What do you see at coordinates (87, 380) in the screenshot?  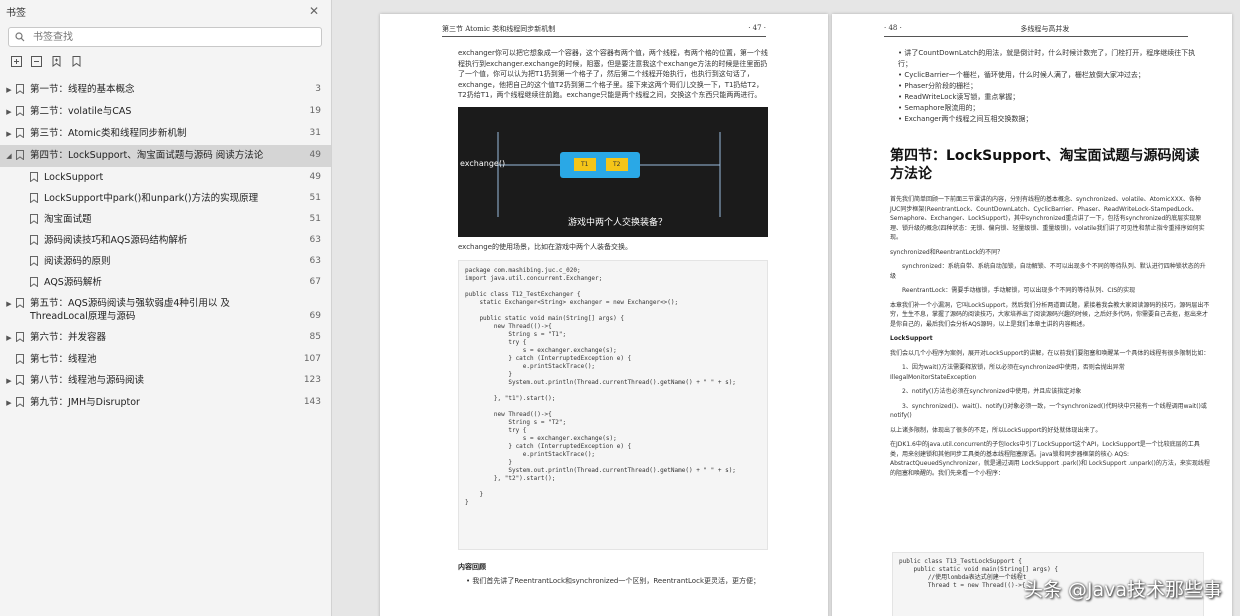 I see `bookmark-label: 第八节：线程池与源码阅读` at bounding box center [87, 380].